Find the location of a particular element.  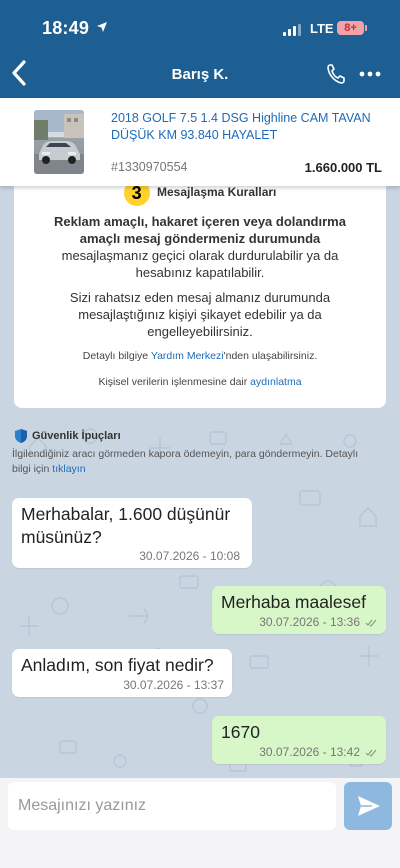

message-input is located at coordinates (172, 806).